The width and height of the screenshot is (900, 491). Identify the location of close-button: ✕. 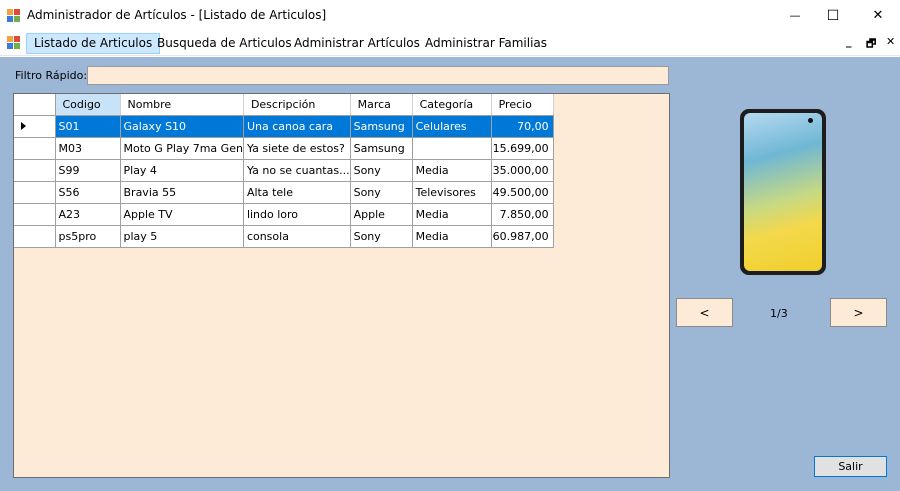
(877, 15).